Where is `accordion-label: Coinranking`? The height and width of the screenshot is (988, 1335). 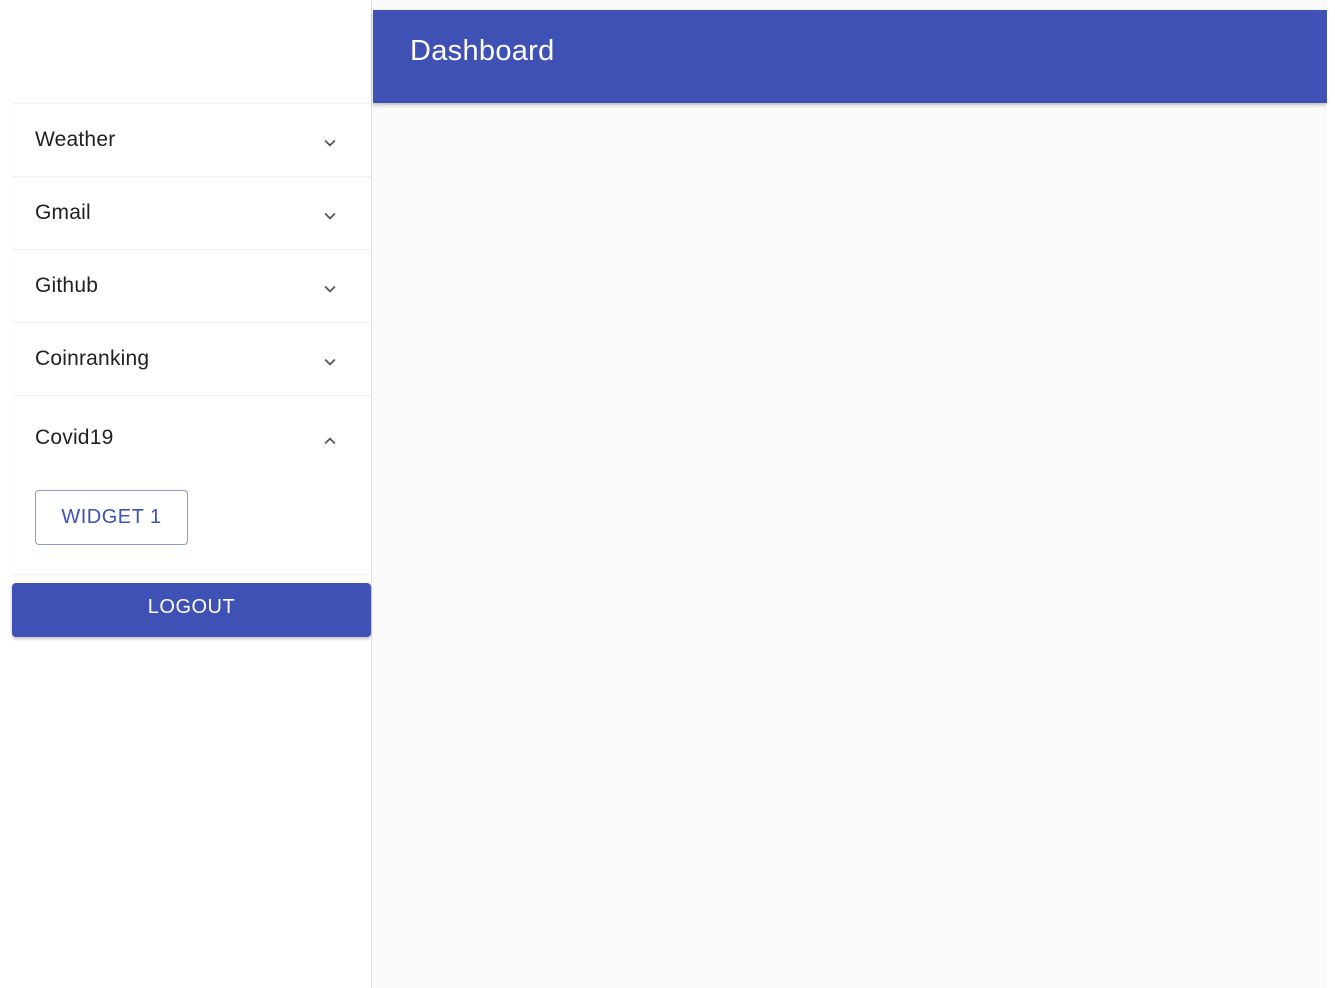 accordion-label: Coinranking is located at coordinates (92, 358).